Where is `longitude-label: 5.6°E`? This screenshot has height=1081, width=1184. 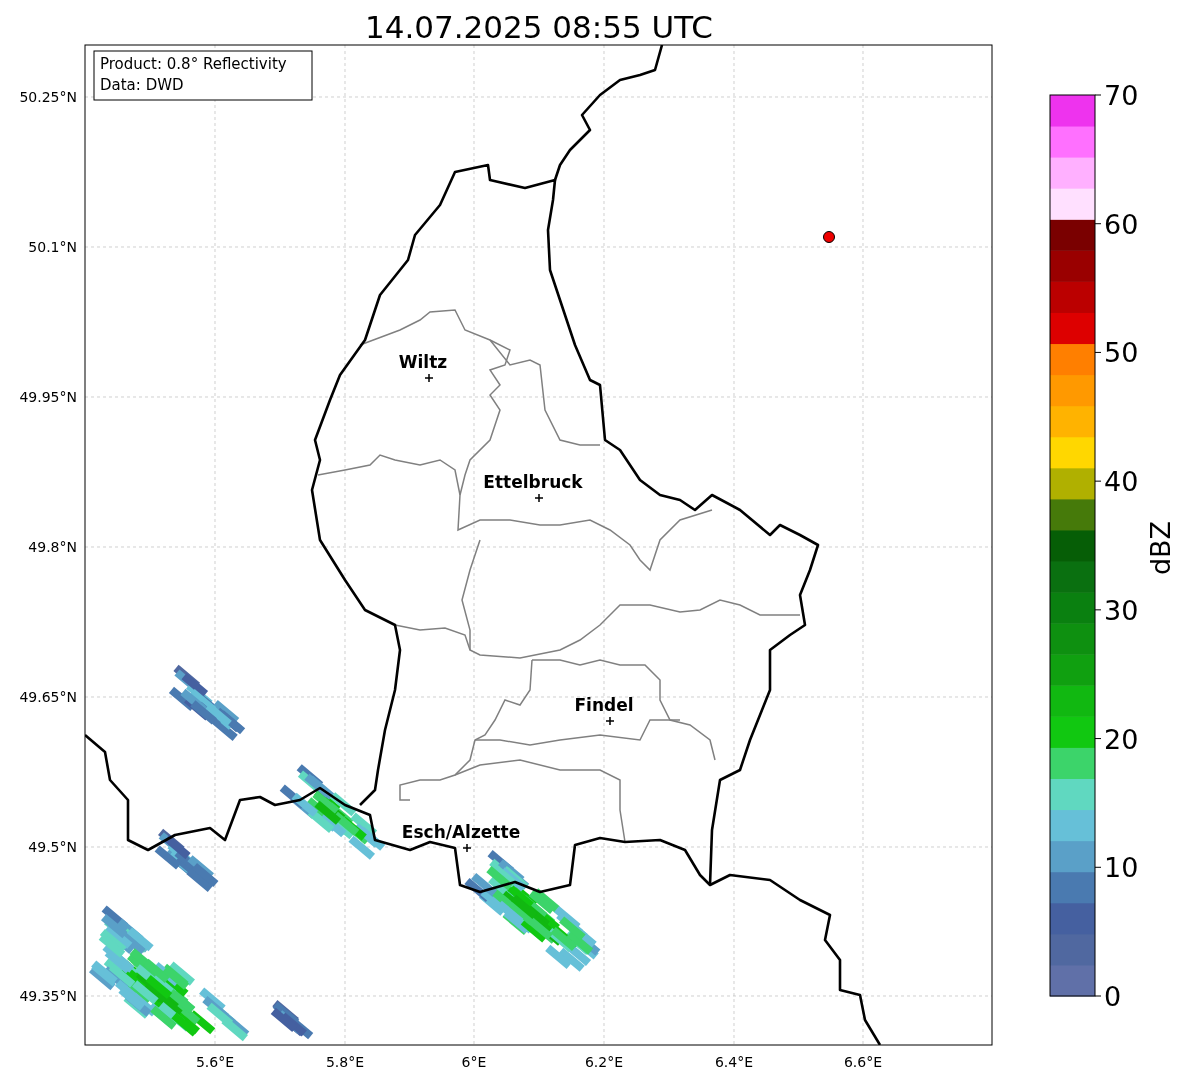
longitude-label: 5.6°E is located at coordinates (215, 1062).